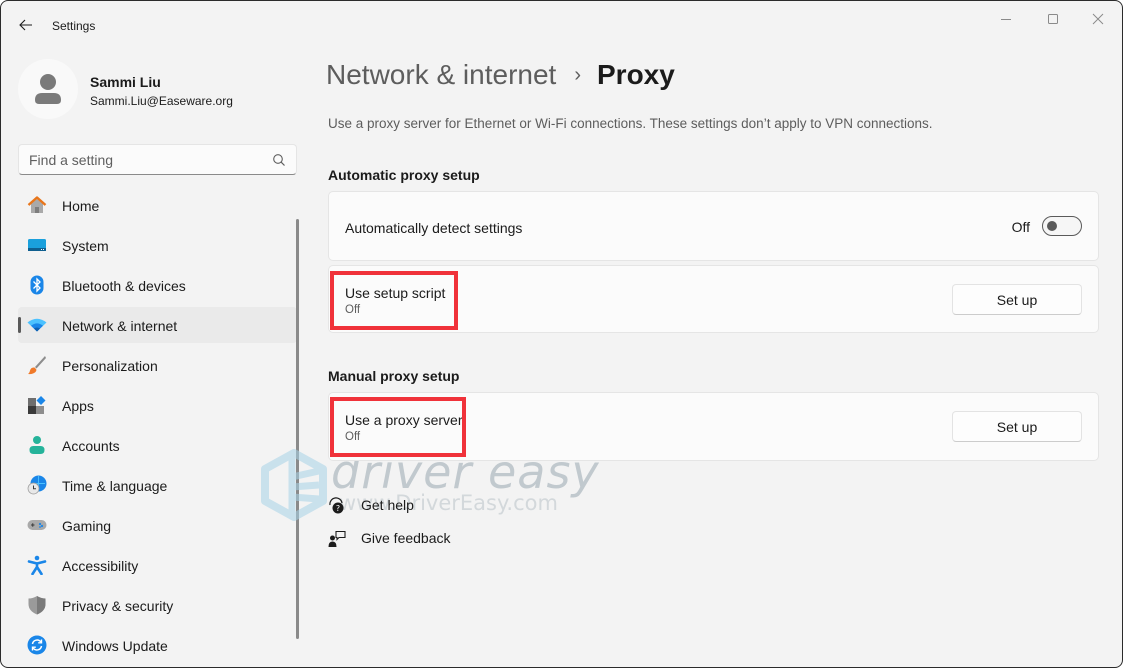 This screenshot has width=1123, height=668. What do you see at coordinates (1020, 227) in the screenshot?
I see `auto-detect-state: Off` at bounding box center [1020, 227].